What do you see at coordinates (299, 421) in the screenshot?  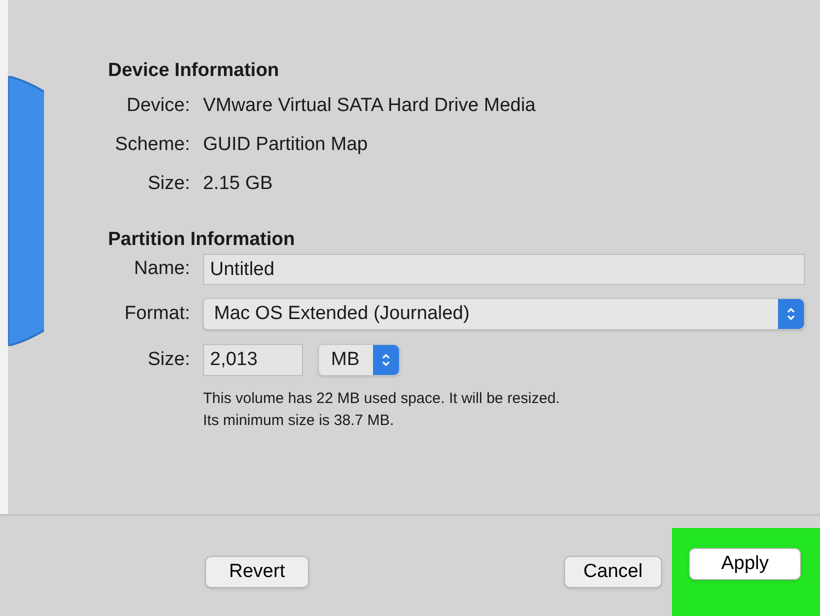 I see `info-text: Its minimum size is 38.7 MB.` at bounding box center [299, 421].